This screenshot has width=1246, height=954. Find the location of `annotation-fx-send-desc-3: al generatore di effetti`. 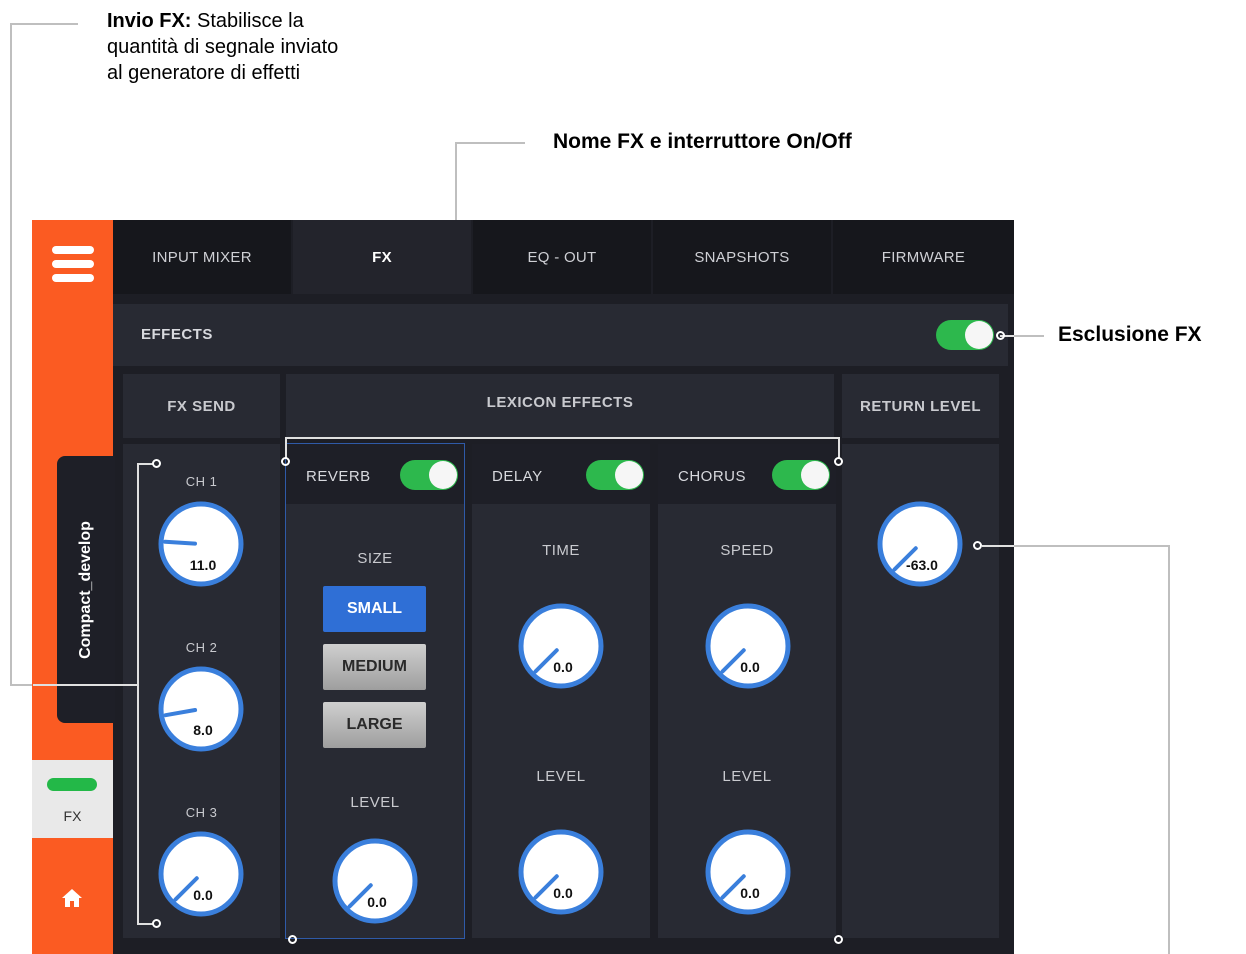

annotation-fx-send-desc-3: al generatore di effetti is located at coordinates (204, 73).